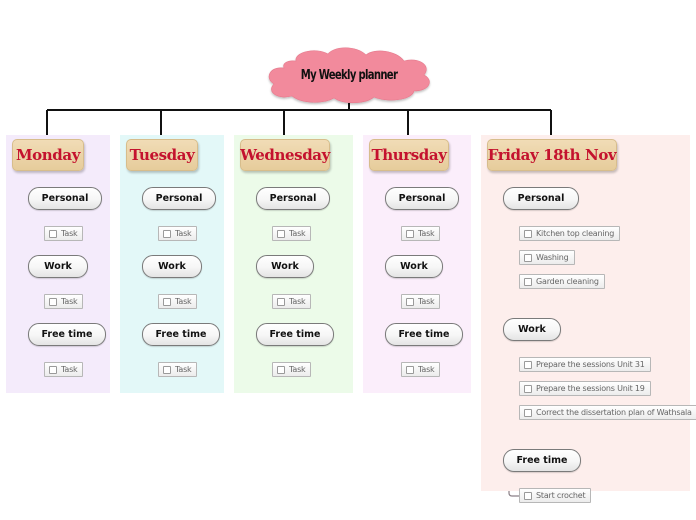 This screenshot has width=696, height=520. Describe the element at coordinates (162, 155) in the screenshot. I see `day-topic: Tuesday` at that location.